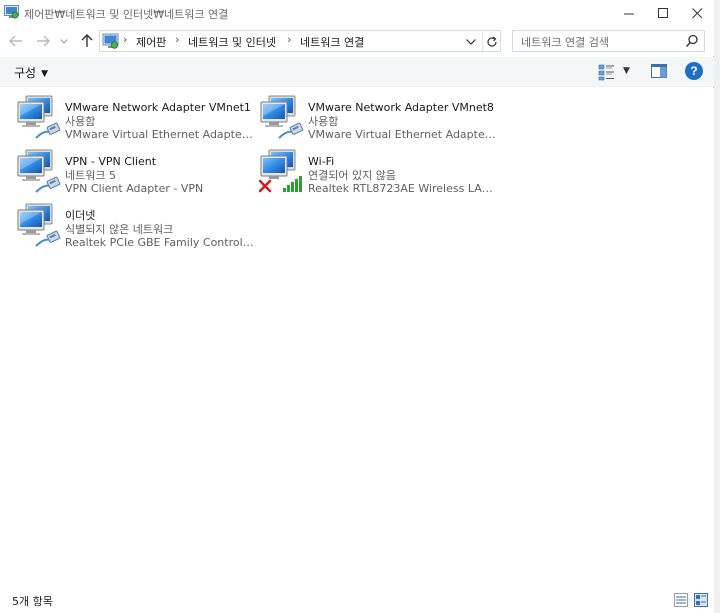  I want to click on details-view-icon, so click(681, 600).